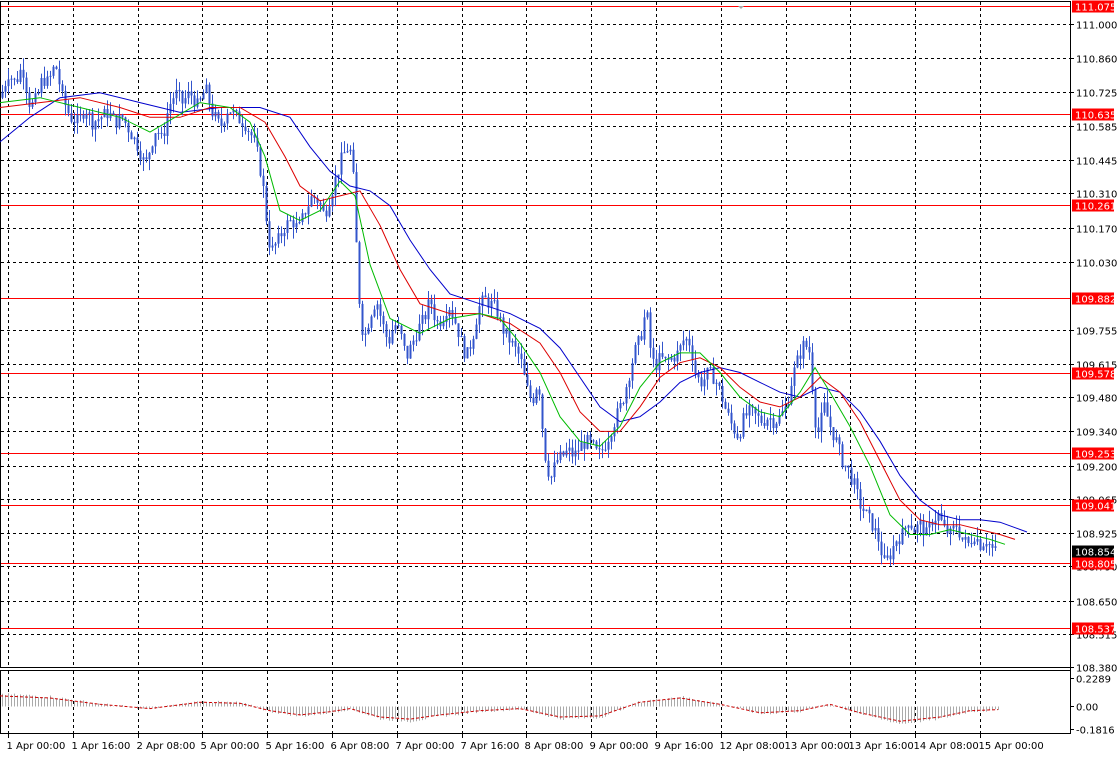 The image size is (1120, 758). What do you see at coordinates (946, 746) in the screenshot?
I see `time-label: 14 Apr 08:00` at bounding box center [946, 746].